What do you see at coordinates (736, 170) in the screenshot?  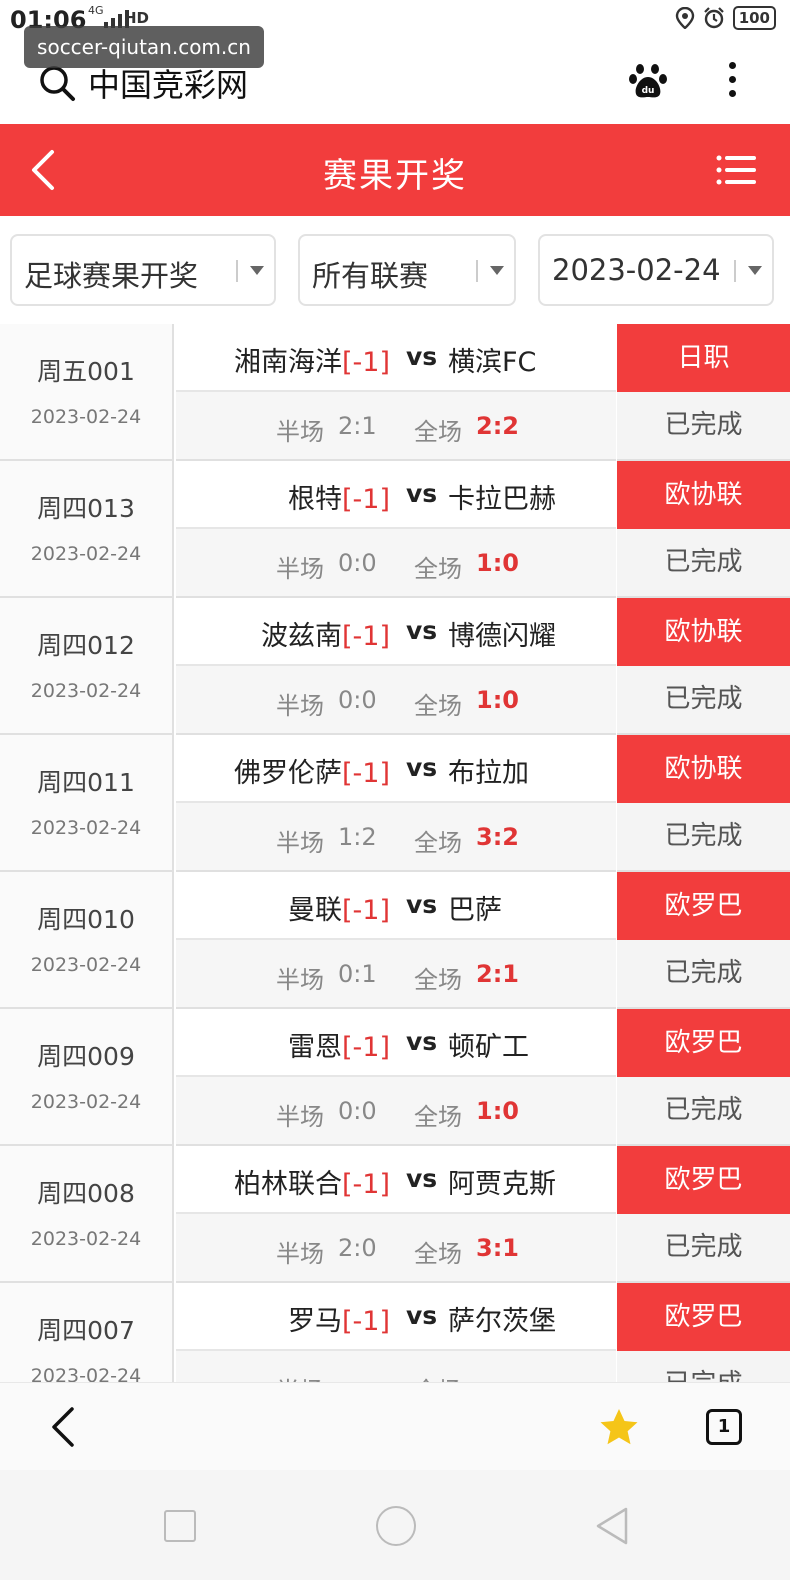 I see `list-menu-icon` at bounding box center [736, 170].